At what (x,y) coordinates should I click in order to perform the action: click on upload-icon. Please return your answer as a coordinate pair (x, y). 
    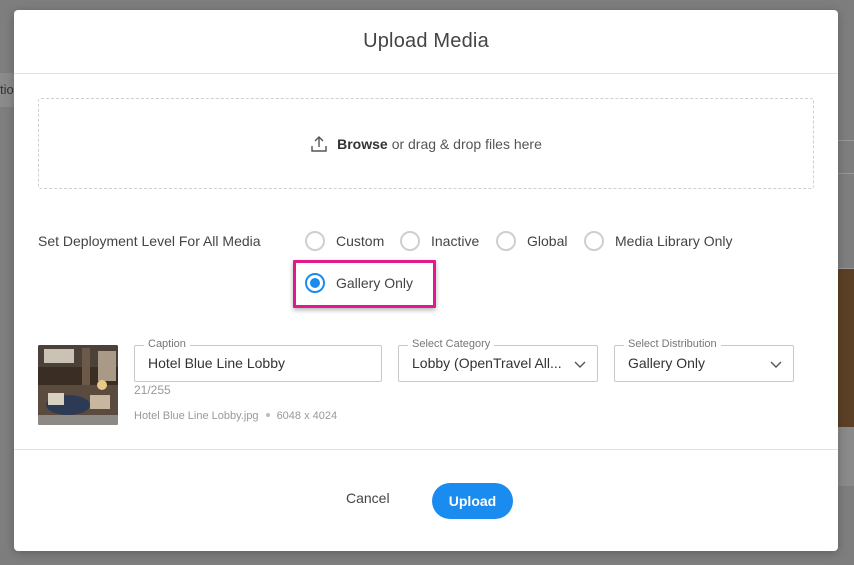
    Looking at the image, I should click on (319, 144).